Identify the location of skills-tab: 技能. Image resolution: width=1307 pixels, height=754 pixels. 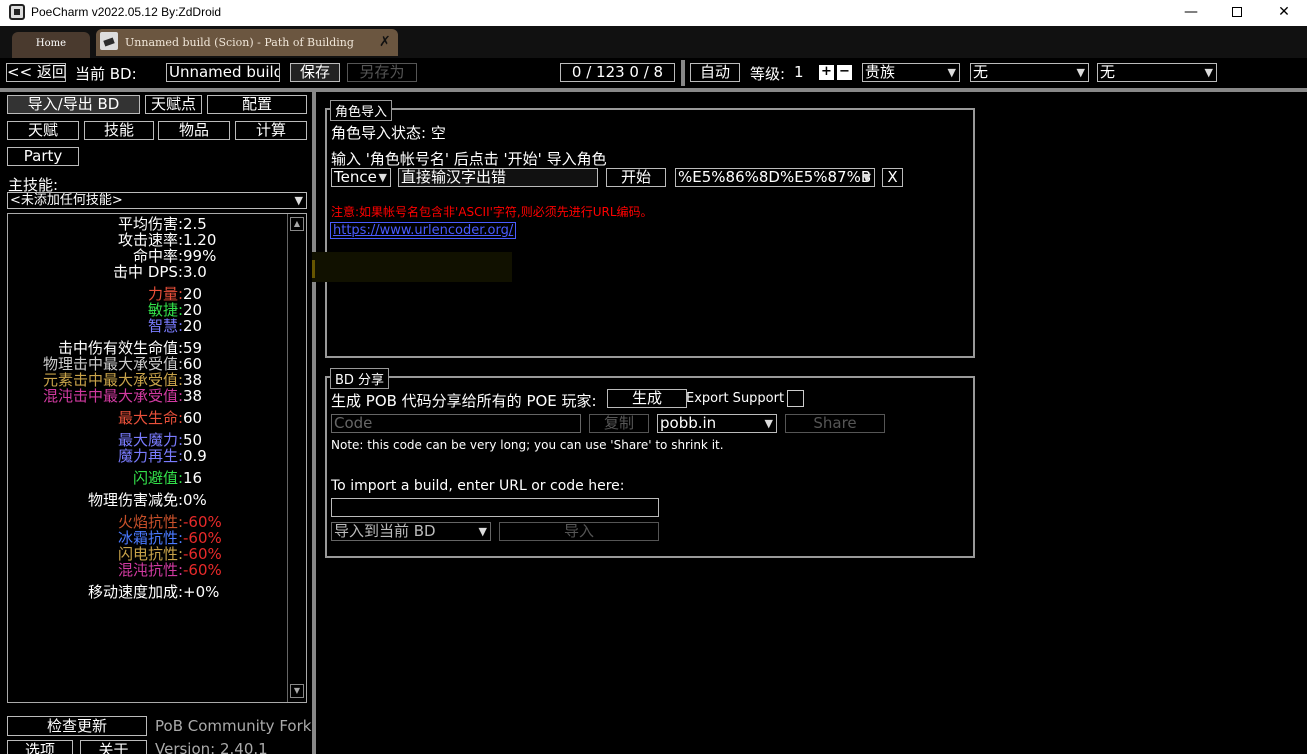
(119, 130).